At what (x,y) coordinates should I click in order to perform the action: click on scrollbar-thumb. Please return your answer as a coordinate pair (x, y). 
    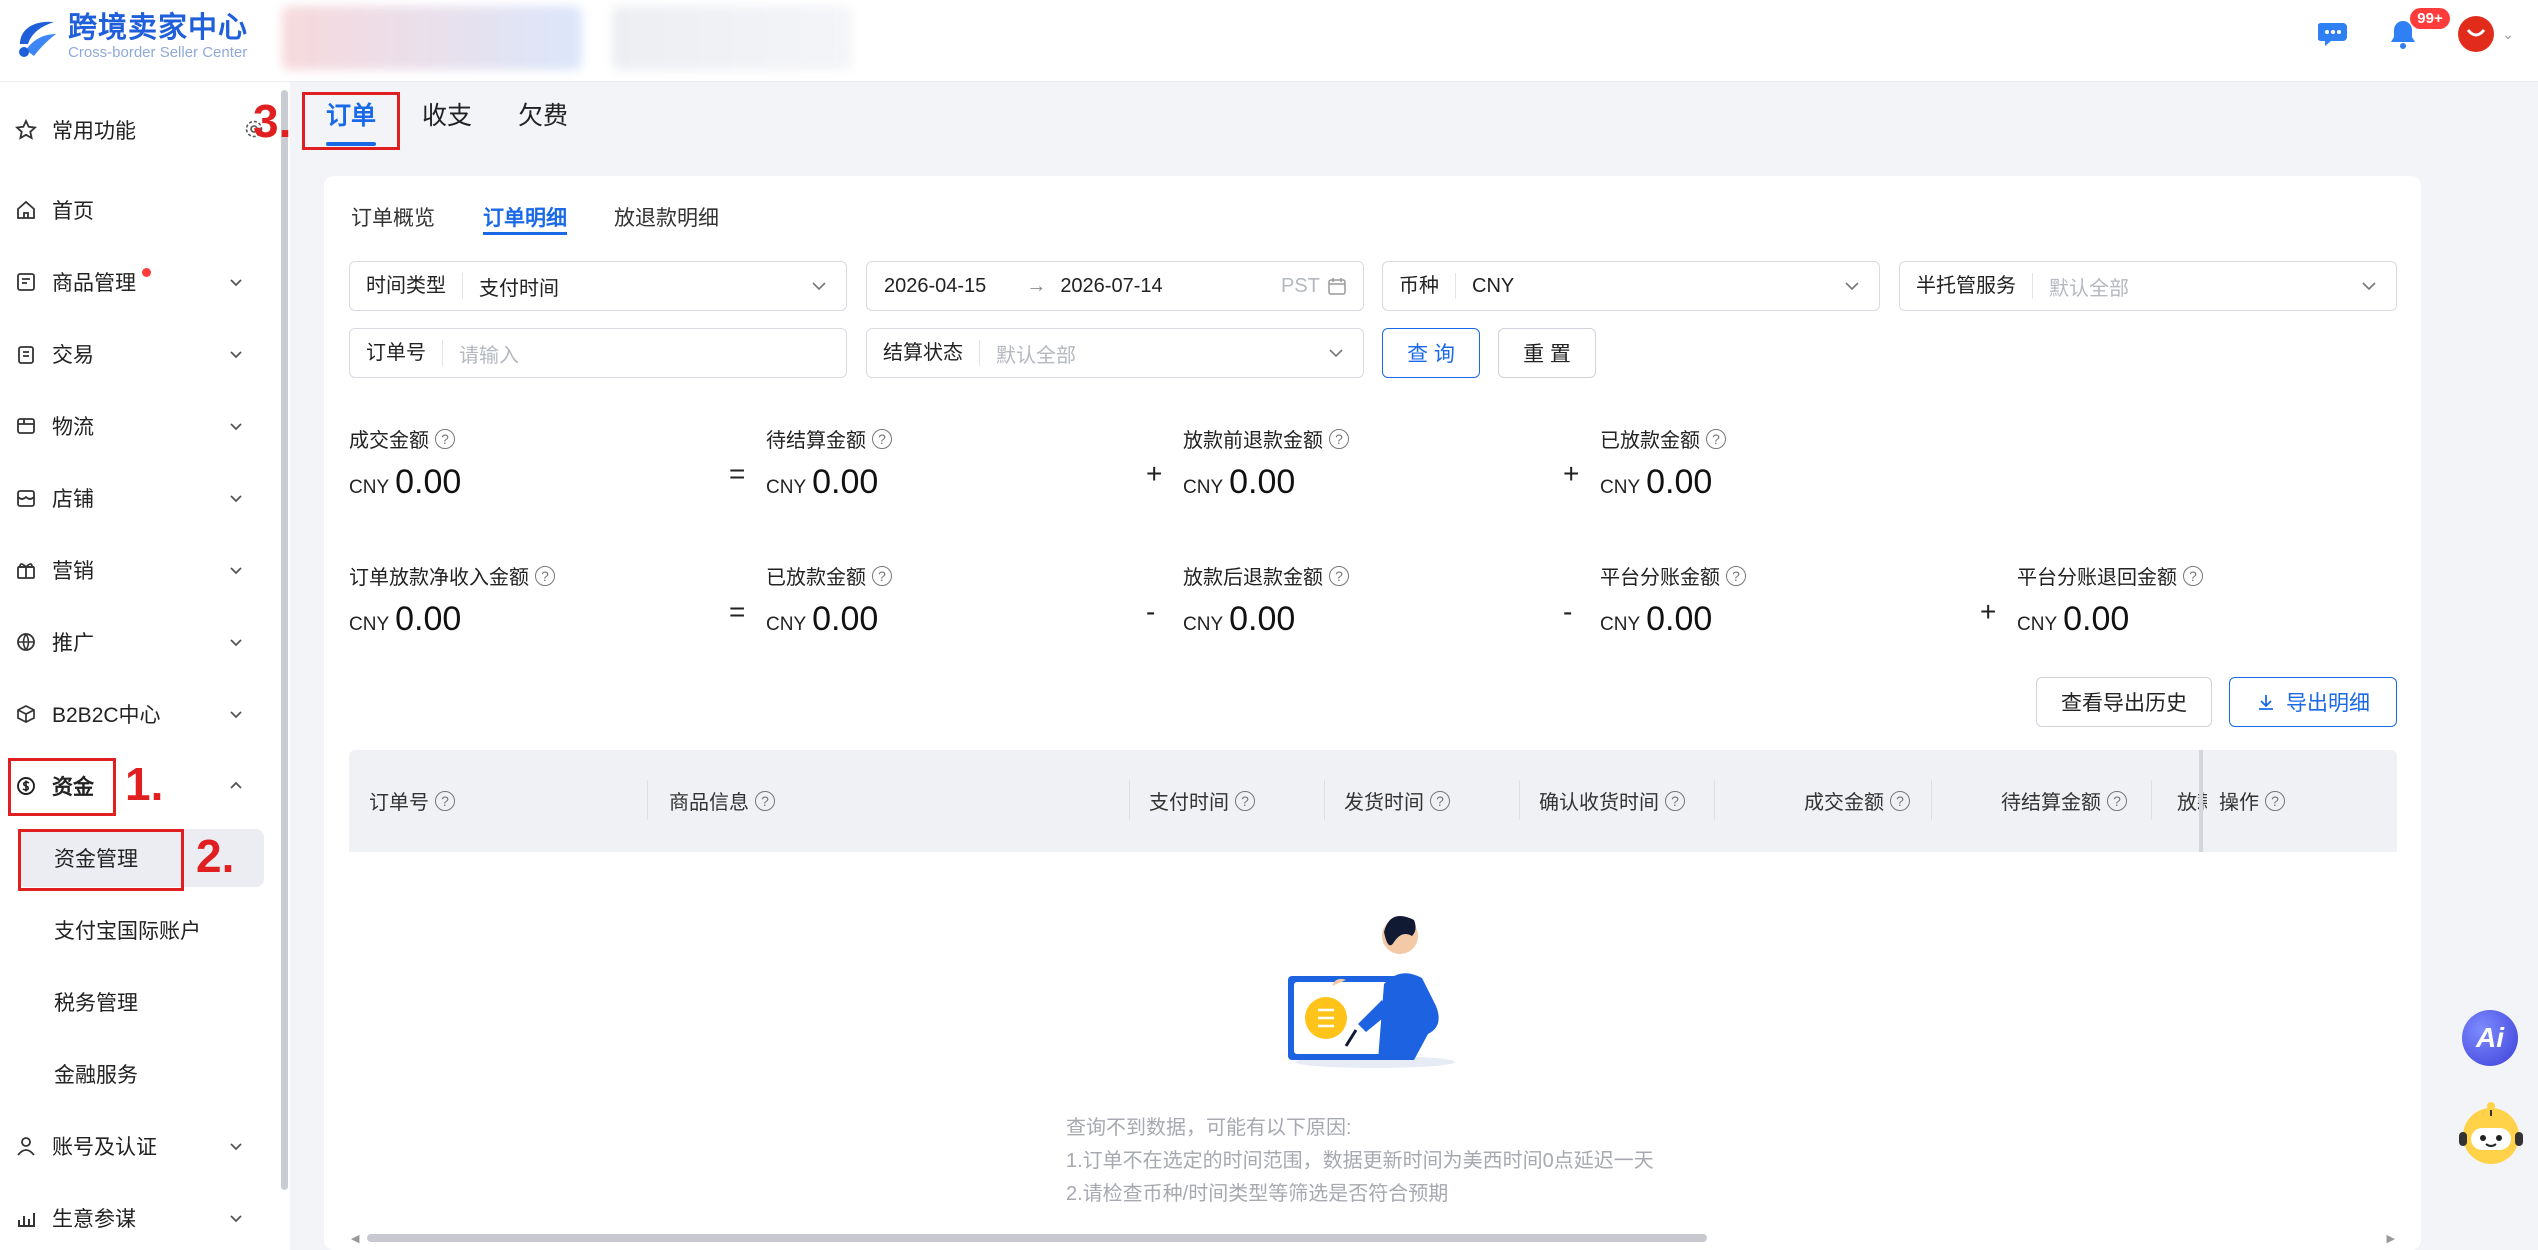
    Looking at the image, I should click on (1037, 1238).